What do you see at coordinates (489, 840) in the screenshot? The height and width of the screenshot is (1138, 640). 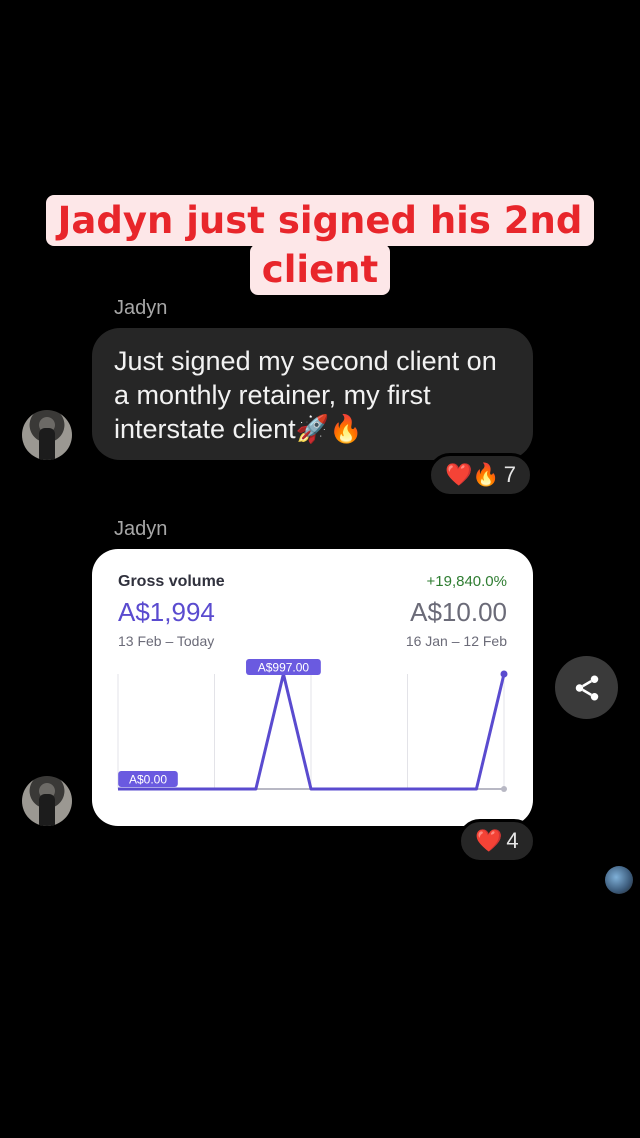 I see `reaction-emojis: ❤️` at bounding box center [489, 840].